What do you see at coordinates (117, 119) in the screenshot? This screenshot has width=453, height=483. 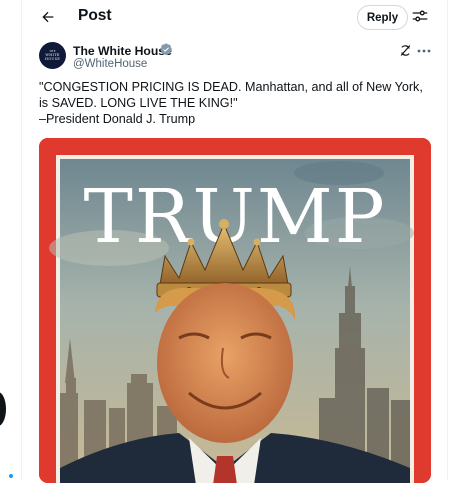 I see `post-attribution: –President Donald J. Trump` at bounding box center [117, 119].